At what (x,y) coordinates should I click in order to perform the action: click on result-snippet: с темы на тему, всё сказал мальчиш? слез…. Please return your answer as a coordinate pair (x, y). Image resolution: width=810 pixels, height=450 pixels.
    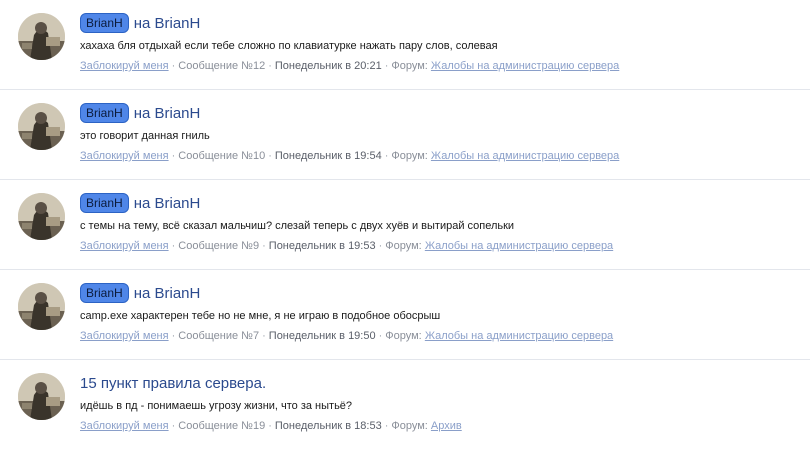
    Looking at the image, I should click on (297, 226).